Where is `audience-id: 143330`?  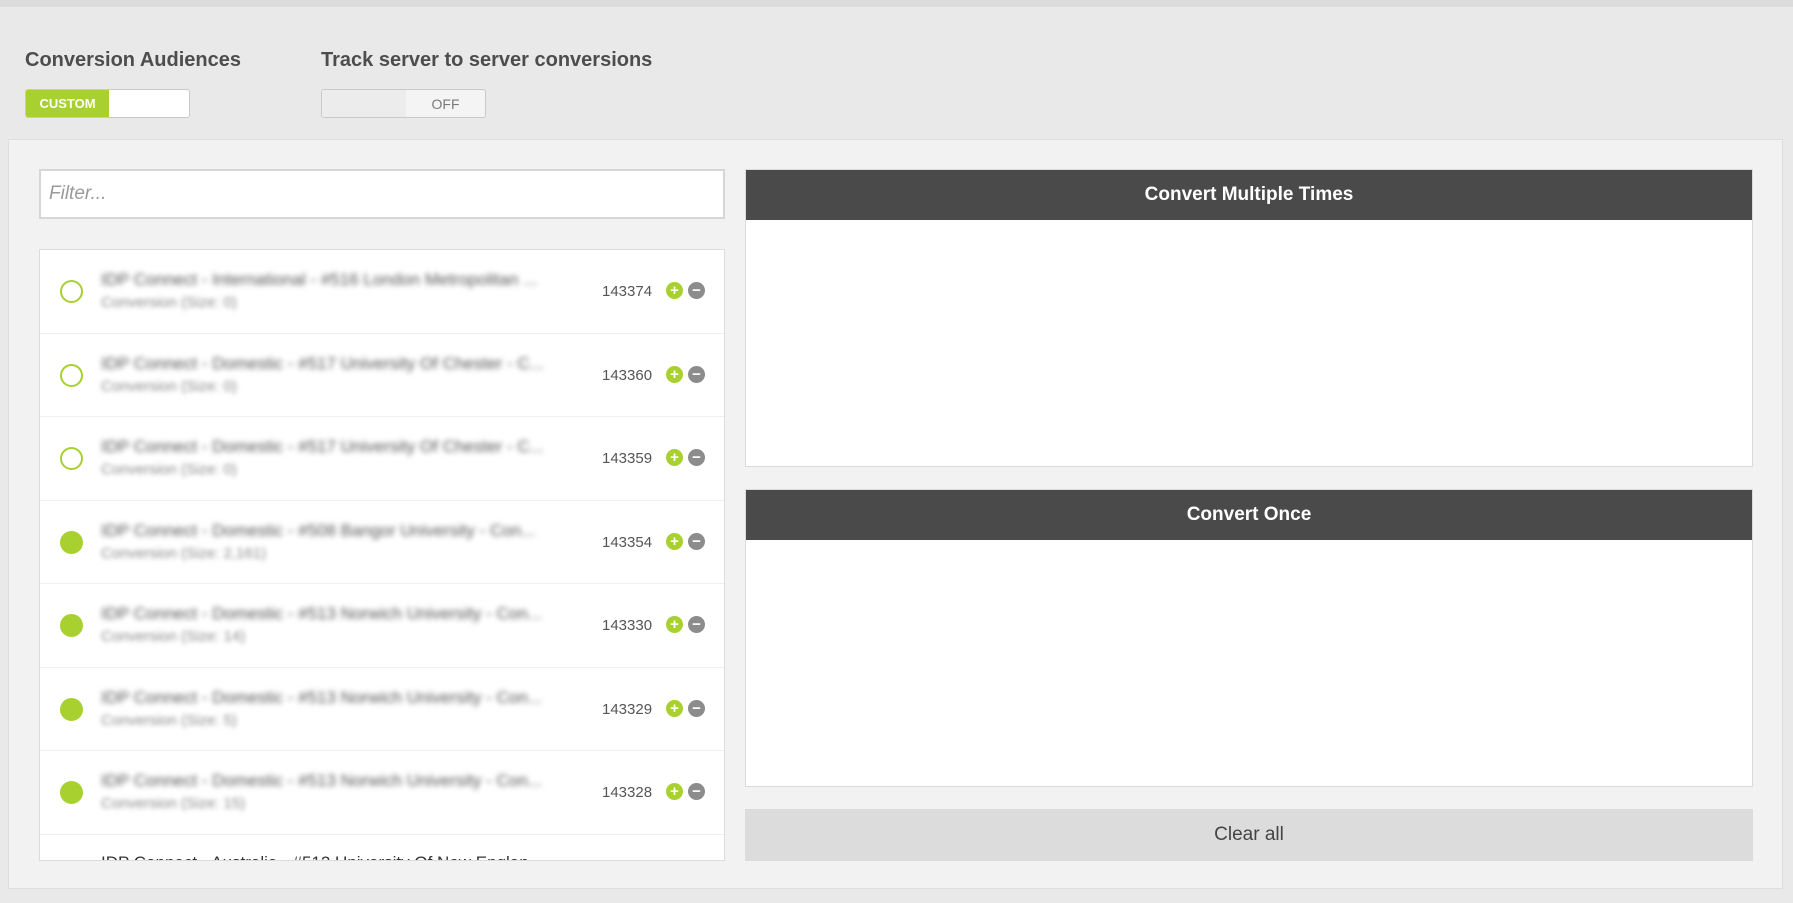 audience-id: 143330 is located at coordinates (627, 625).